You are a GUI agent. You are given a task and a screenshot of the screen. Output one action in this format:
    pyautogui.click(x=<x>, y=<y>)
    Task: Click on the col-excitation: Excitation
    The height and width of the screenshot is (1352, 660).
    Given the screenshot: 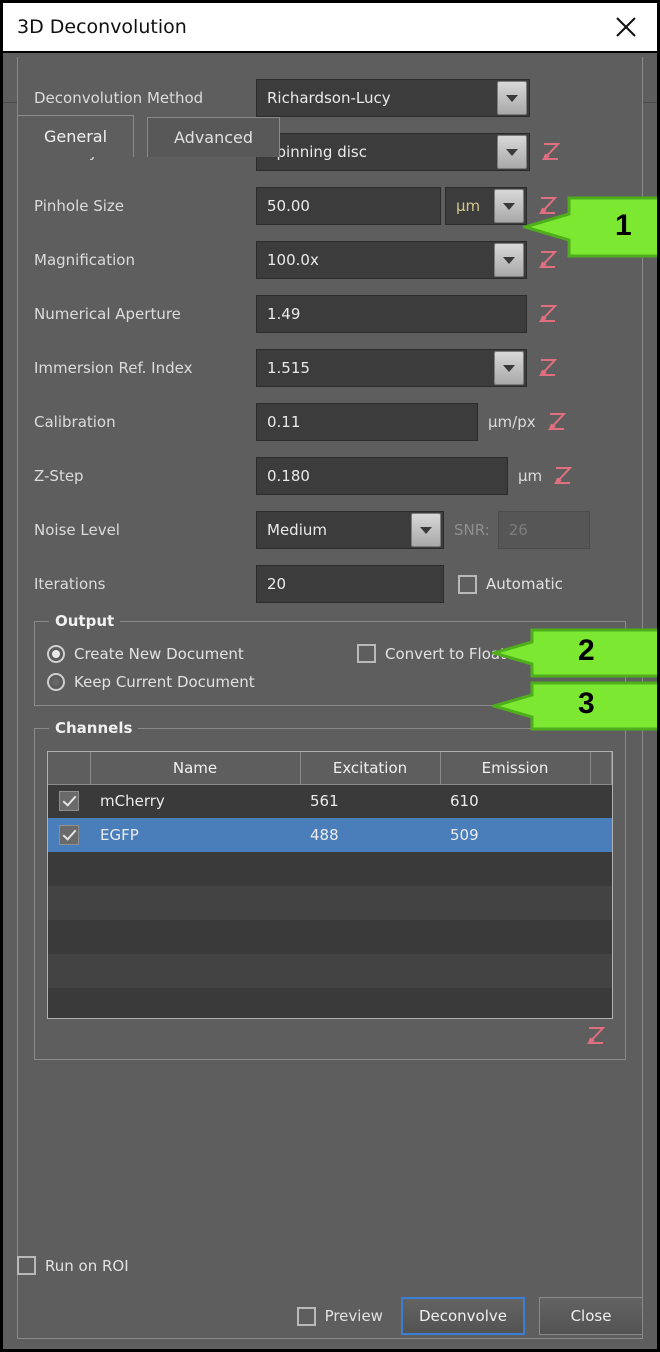 What is the action you would take?
    pyautogui.click(x=370, y=768)
    